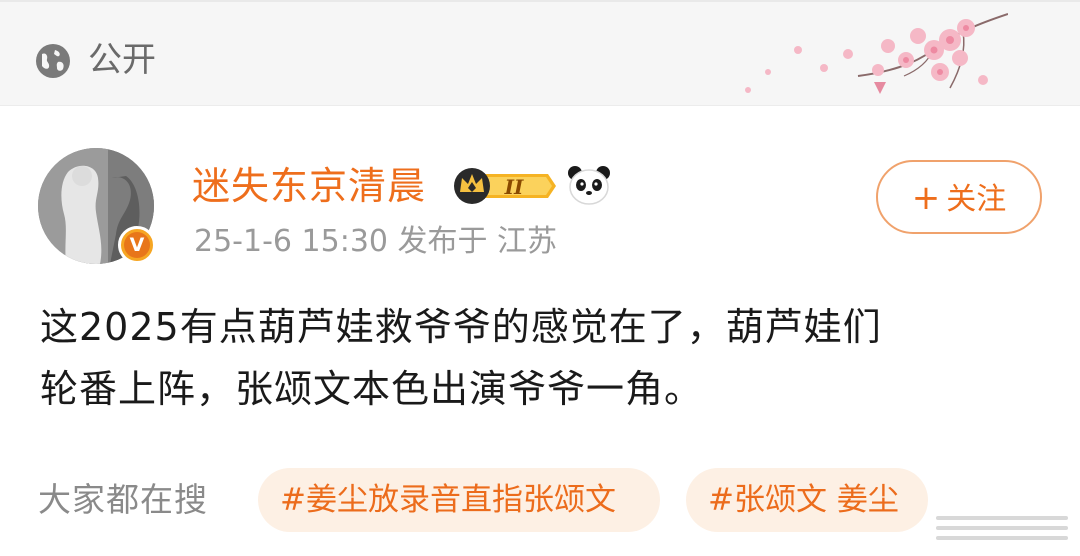 The height and width of the screenshot is (556, 1080). I want to click on home-indicator, so click(1002, 531).